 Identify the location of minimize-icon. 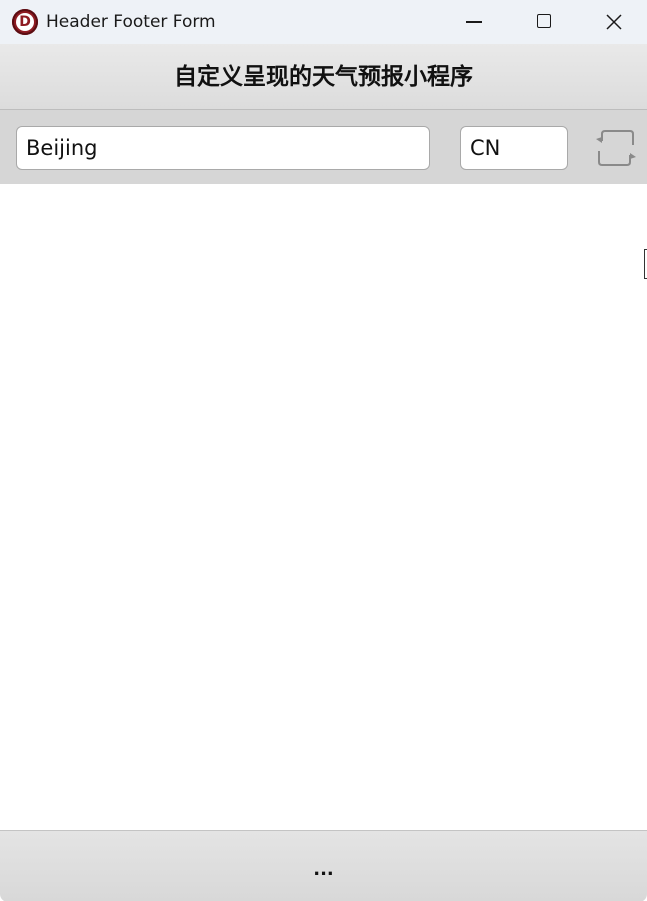
(474, 22).